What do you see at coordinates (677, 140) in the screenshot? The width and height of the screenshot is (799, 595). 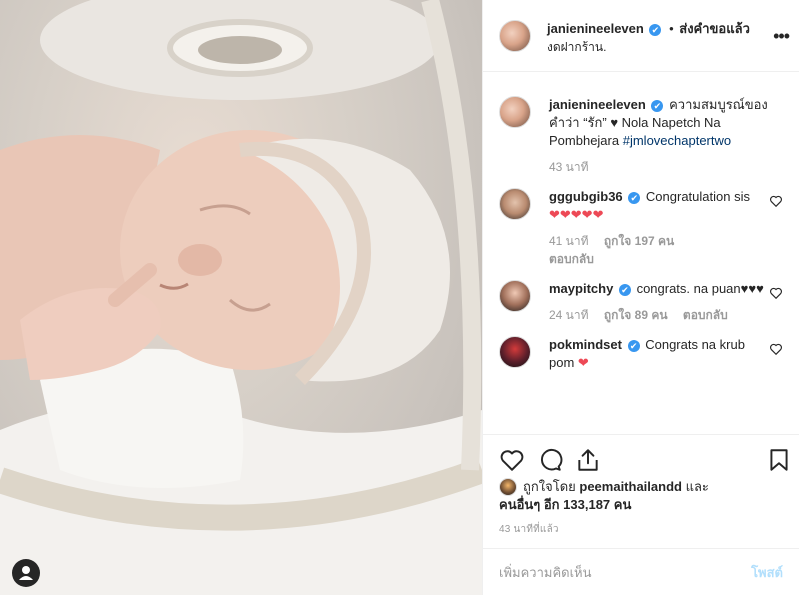 I see `caption-hashtag: #jmlovechaptertwo` at bounding box center [677, 140].